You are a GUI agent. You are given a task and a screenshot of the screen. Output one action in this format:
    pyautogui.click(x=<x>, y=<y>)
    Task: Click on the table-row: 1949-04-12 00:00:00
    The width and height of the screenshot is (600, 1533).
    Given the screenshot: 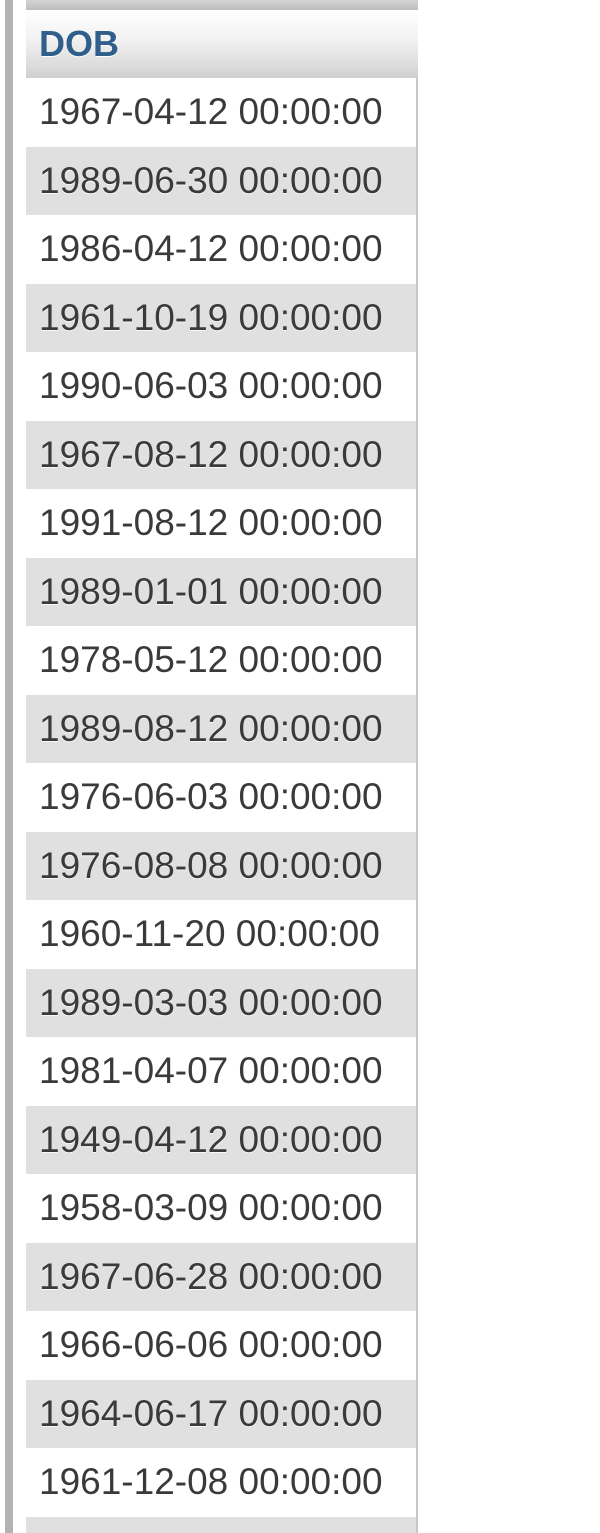 What is the action you would take?
    pyautogui.click(x=221, y=1139)
    